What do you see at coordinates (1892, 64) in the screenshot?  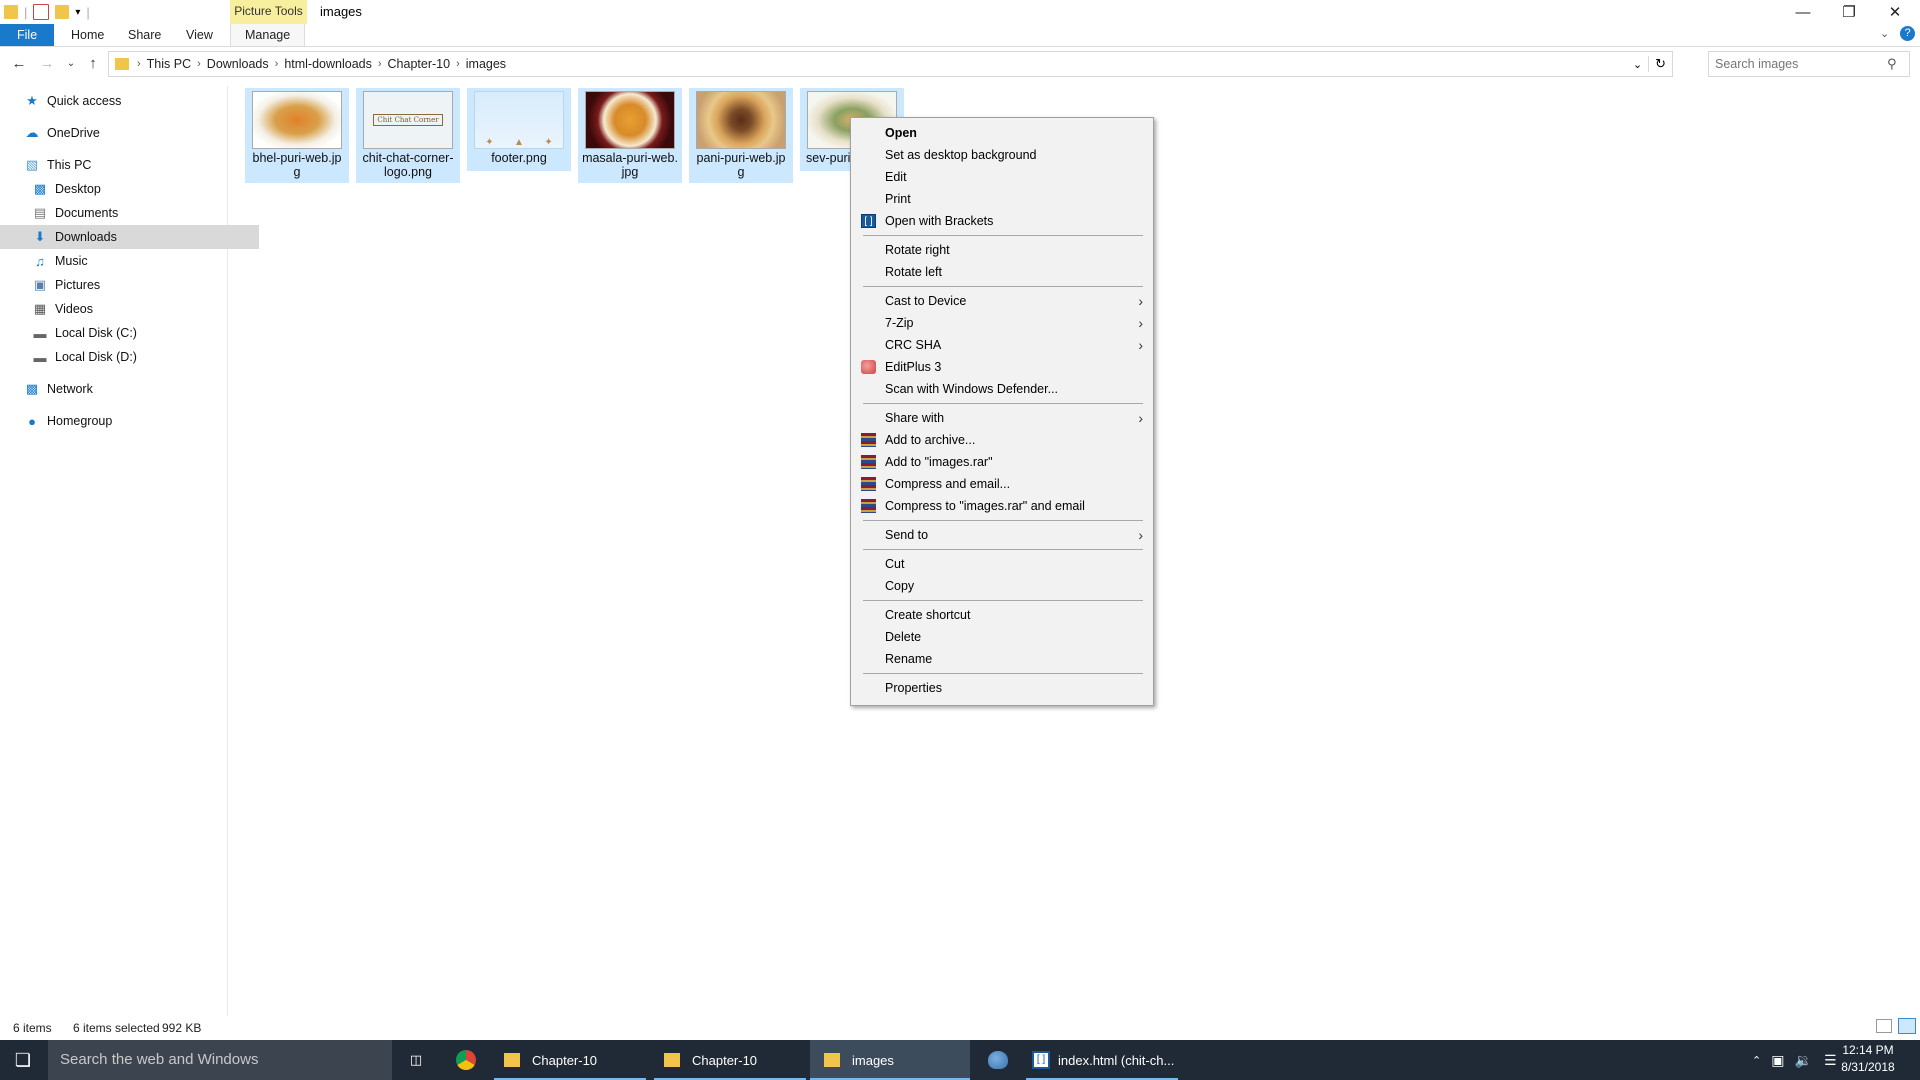 I see `search-icon: ⚲` at bounding box center [1892, 64].